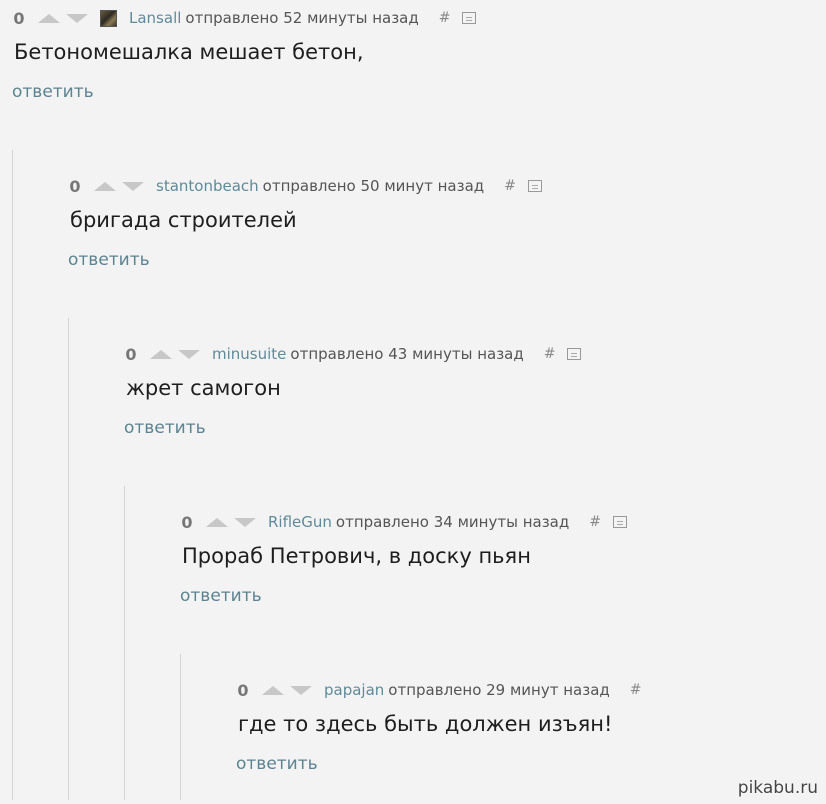 This screenshot has width=826, height=804. What do you see at coordinates (203, 388) in the screenshot?
I see `comment-body: жрет самогон` at bounding box center [203, 388].